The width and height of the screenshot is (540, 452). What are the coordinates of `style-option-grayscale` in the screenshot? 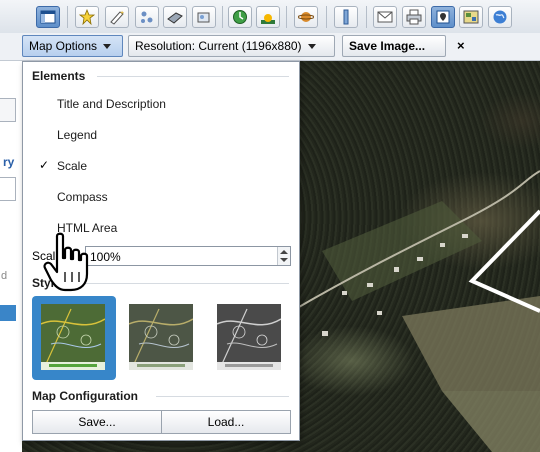 It's located at (250, 338).